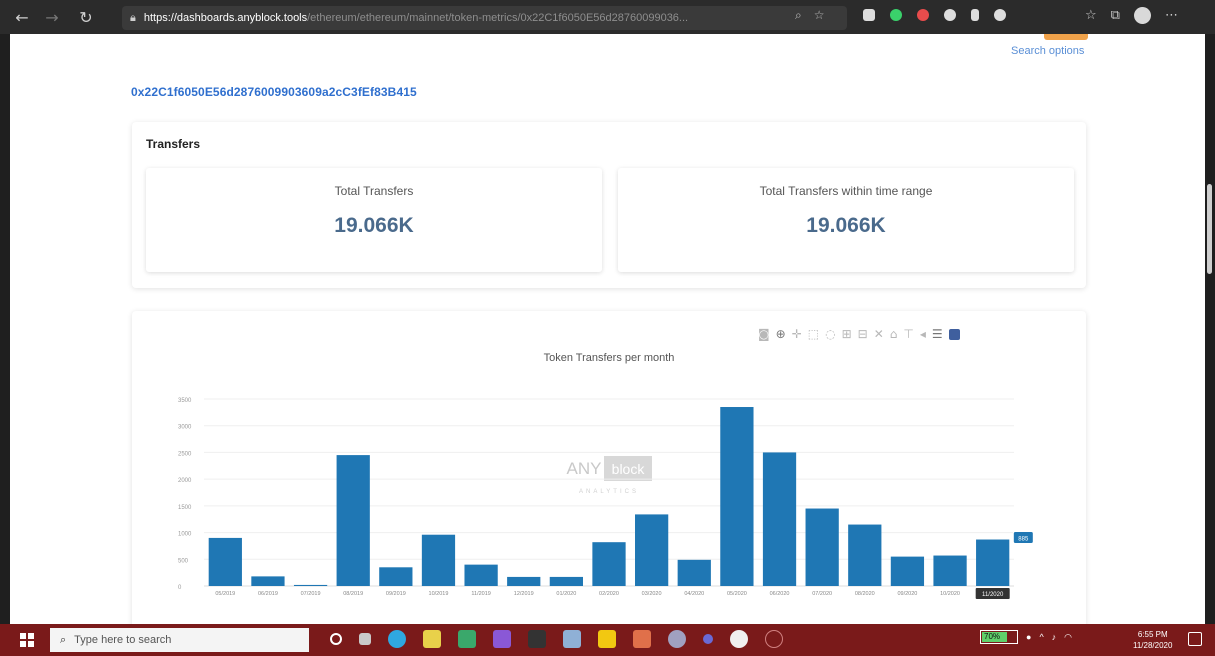 This screenshot has width=1215, height=656. Describe the element at coordinates (1209, 229) in the screenshot. I see `scrollbar-thumb` at that location.